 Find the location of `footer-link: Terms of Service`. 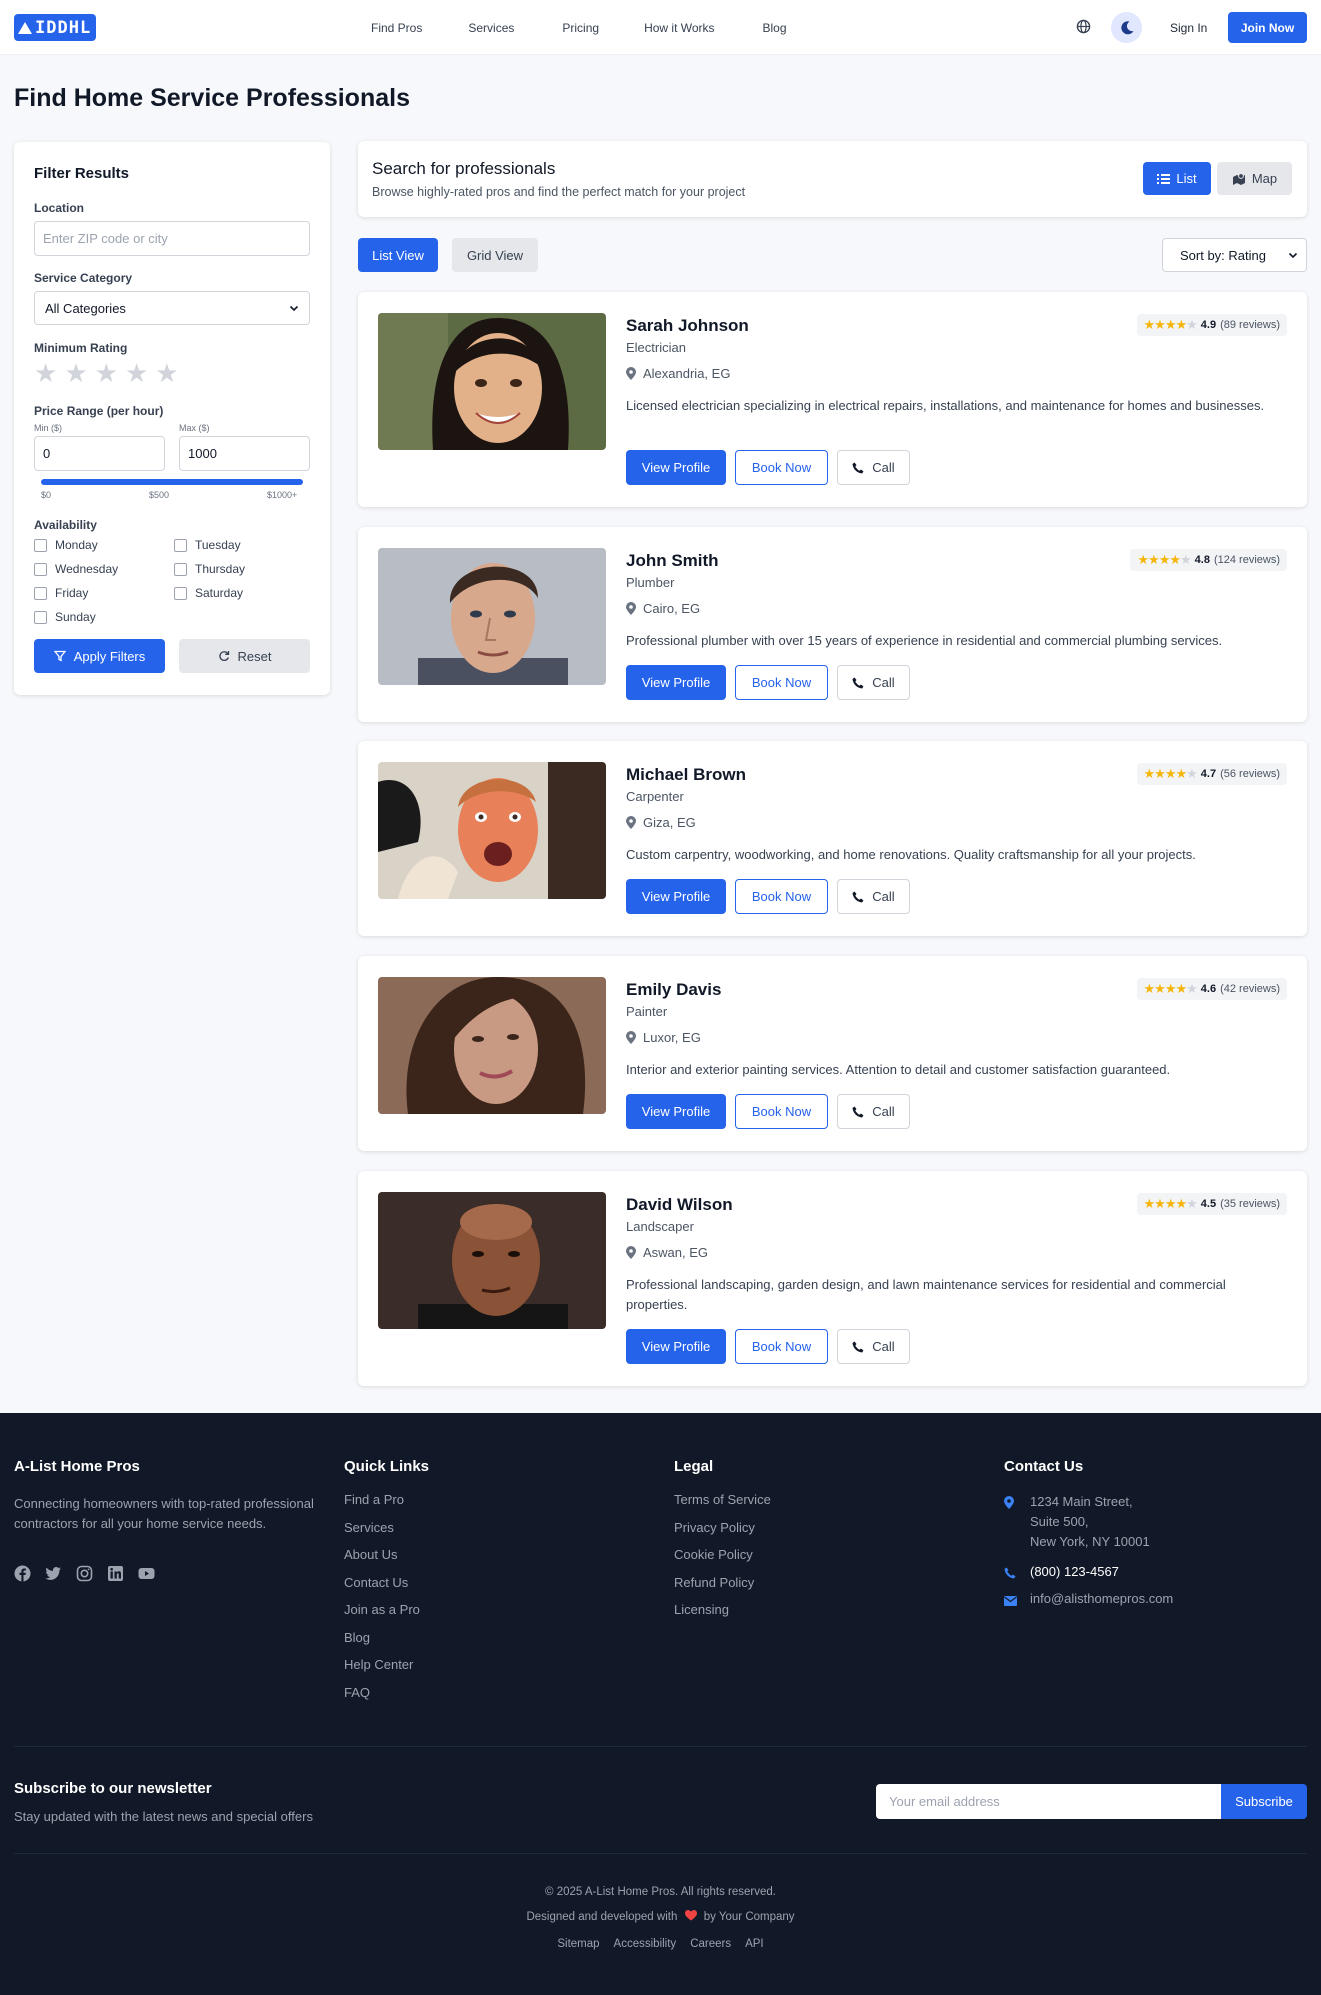

footer-link: Terms of Service is located at coordinates (722, 1506).